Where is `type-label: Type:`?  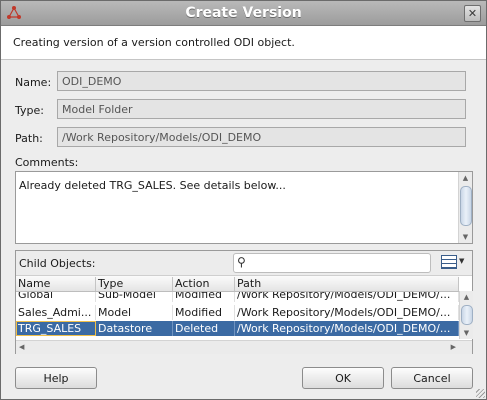 type-label: Type: is located at coordinates (29, 110).